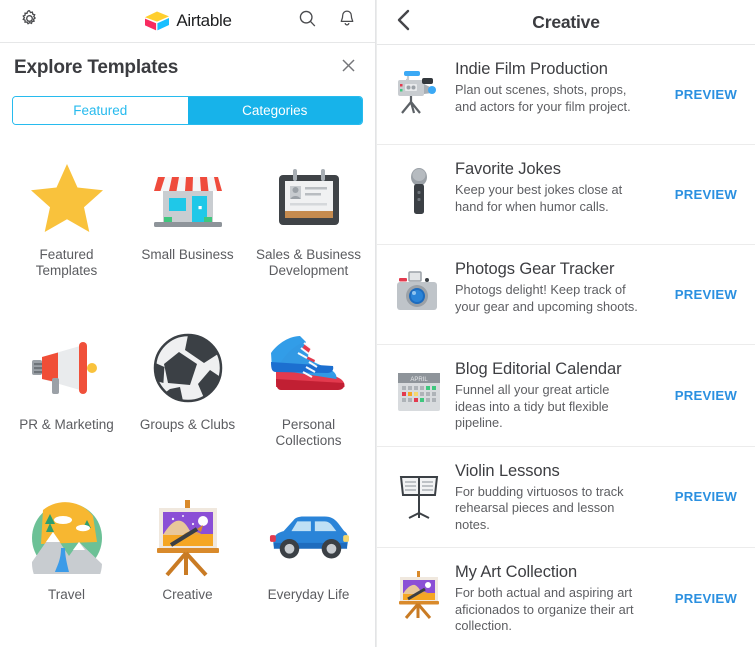 The image size is (755, 647). What do you see at coordinates (309, 198) in the screenshot?
I see `rolodex-icon` at bounding box center [309, 198].